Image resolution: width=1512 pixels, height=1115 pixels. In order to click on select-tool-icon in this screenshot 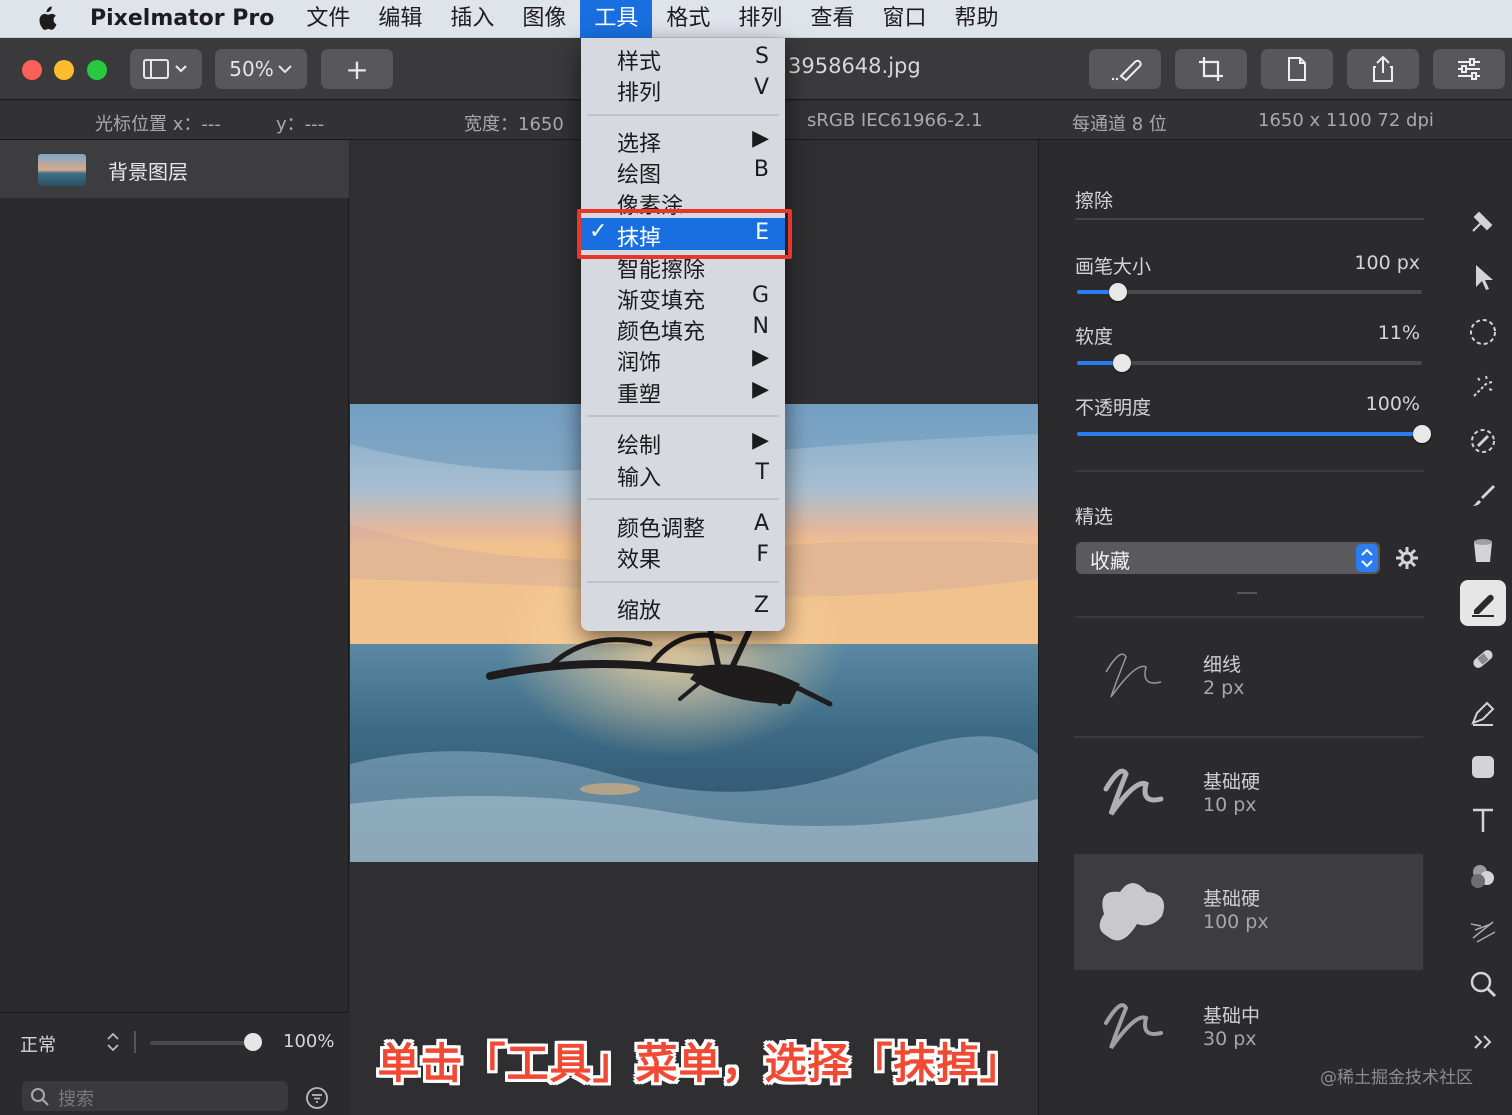, I will do `click(1483, 332)`.